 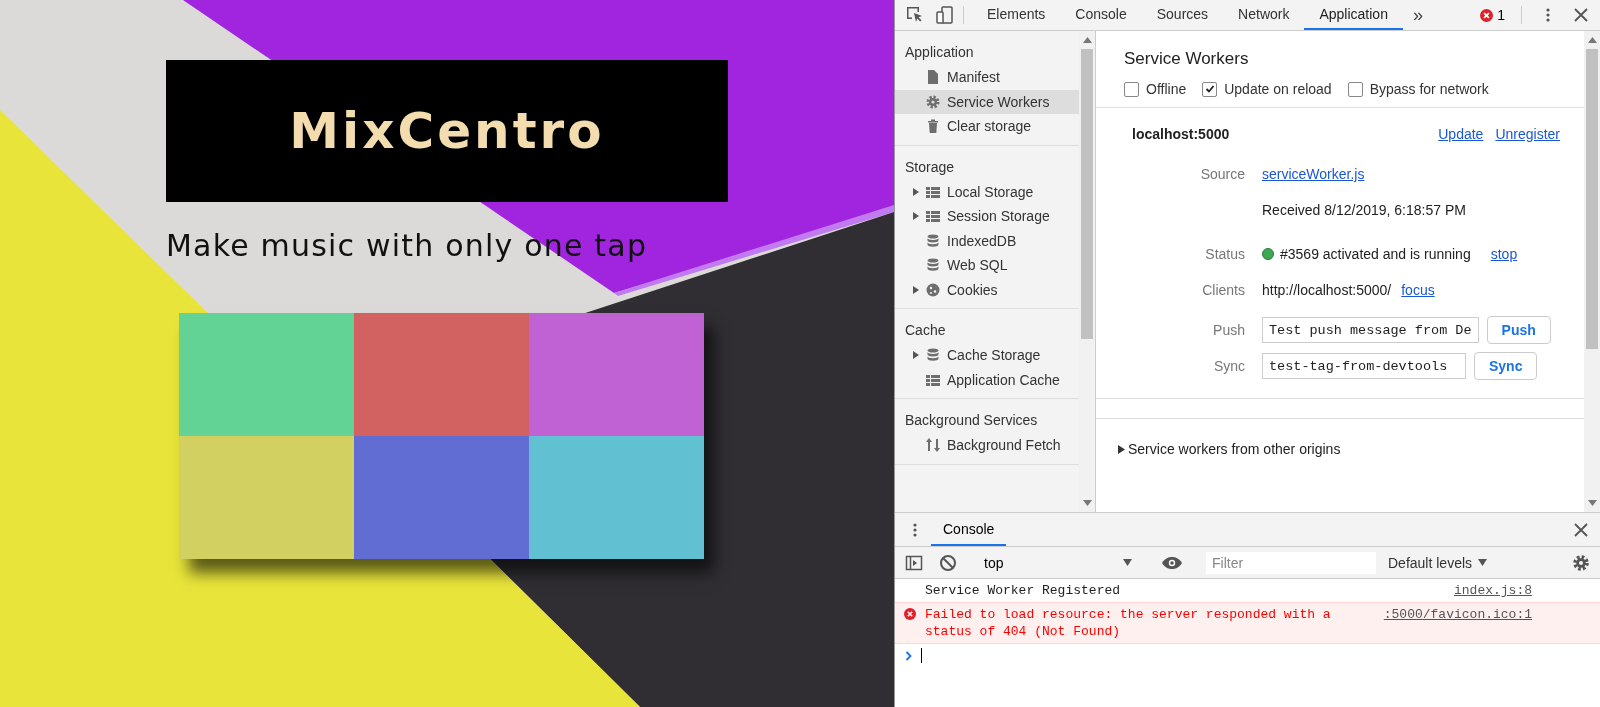 I want to click on panel-tab: Console, so click(x=1101, y=15).